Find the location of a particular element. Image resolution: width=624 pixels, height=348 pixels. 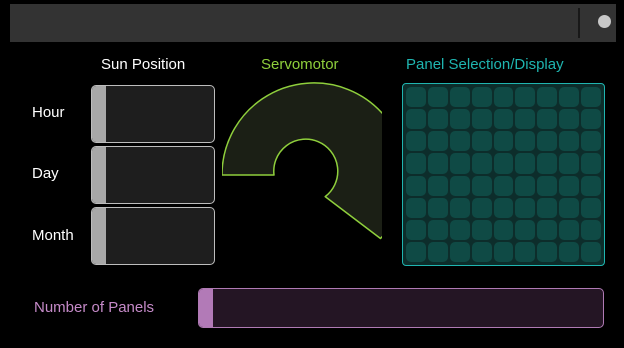

servomotor-title: Servomotor is located at coordinates (300, 64).